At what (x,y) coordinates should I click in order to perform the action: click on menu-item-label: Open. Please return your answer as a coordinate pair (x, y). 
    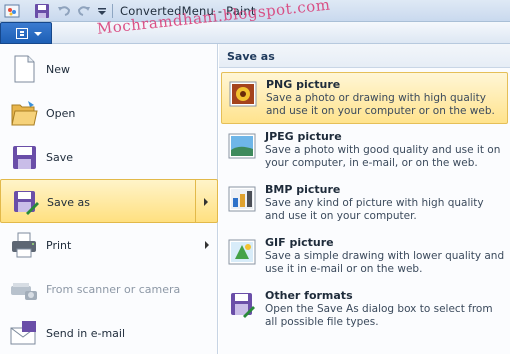
    Looking at the image, I should click on (61, 113).